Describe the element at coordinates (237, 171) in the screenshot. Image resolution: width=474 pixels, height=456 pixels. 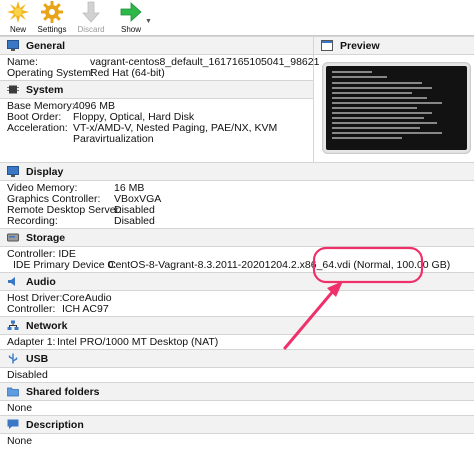
I see `display-header: Display` at that location.